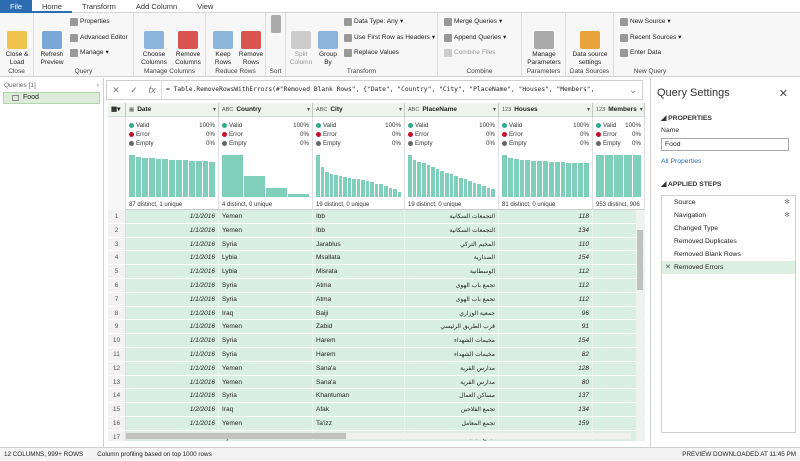 The height and width of the screenshot is (461, 800). I want to click on all-properties-link: All Properties, so click(681, 161).